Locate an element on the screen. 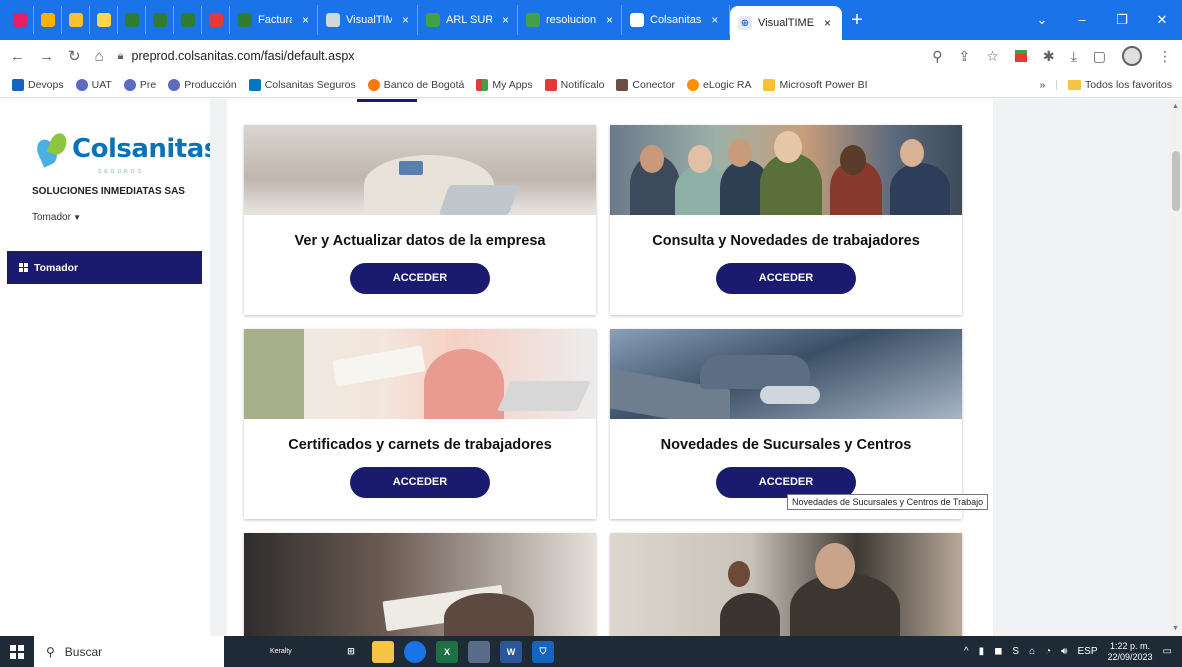 The width and height of the screenshot is (1182, 667). tab-title: Colsanitas is located at coordinates (676, 20).